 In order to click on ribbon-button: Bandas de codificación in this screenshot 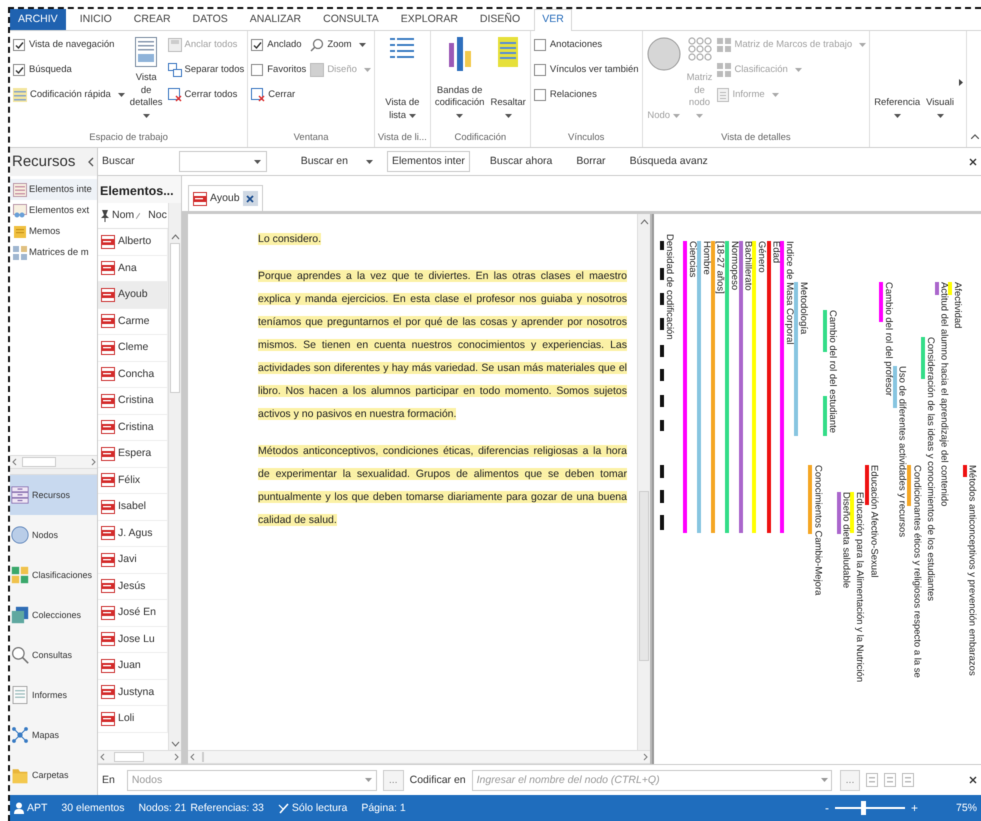, I will do `click(460, 79)`.